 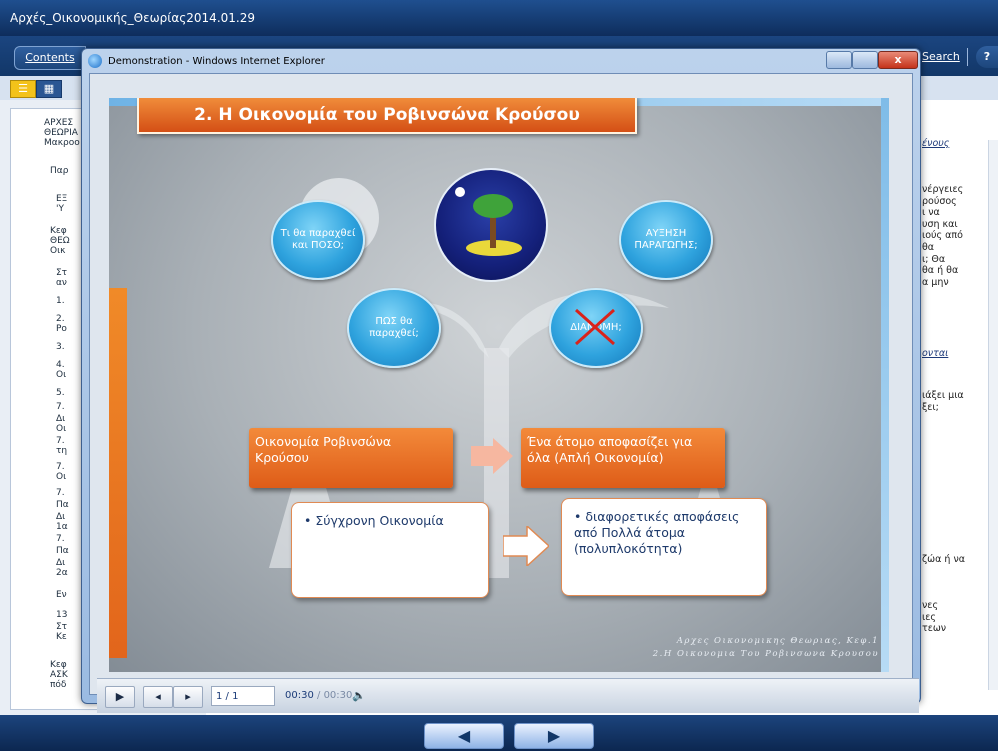 I want to click on toc-item: τη, so click(x=61, y=451).